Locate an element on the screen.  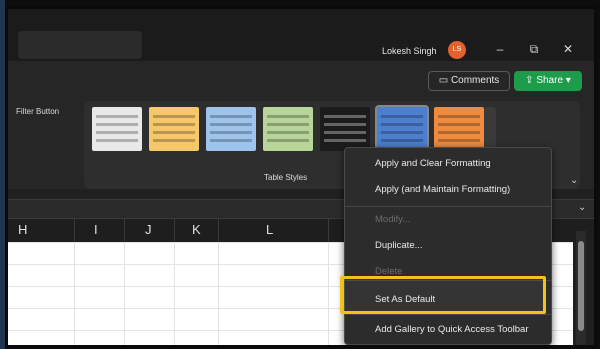
column-header-i: I is located at coordinates (96, 229).